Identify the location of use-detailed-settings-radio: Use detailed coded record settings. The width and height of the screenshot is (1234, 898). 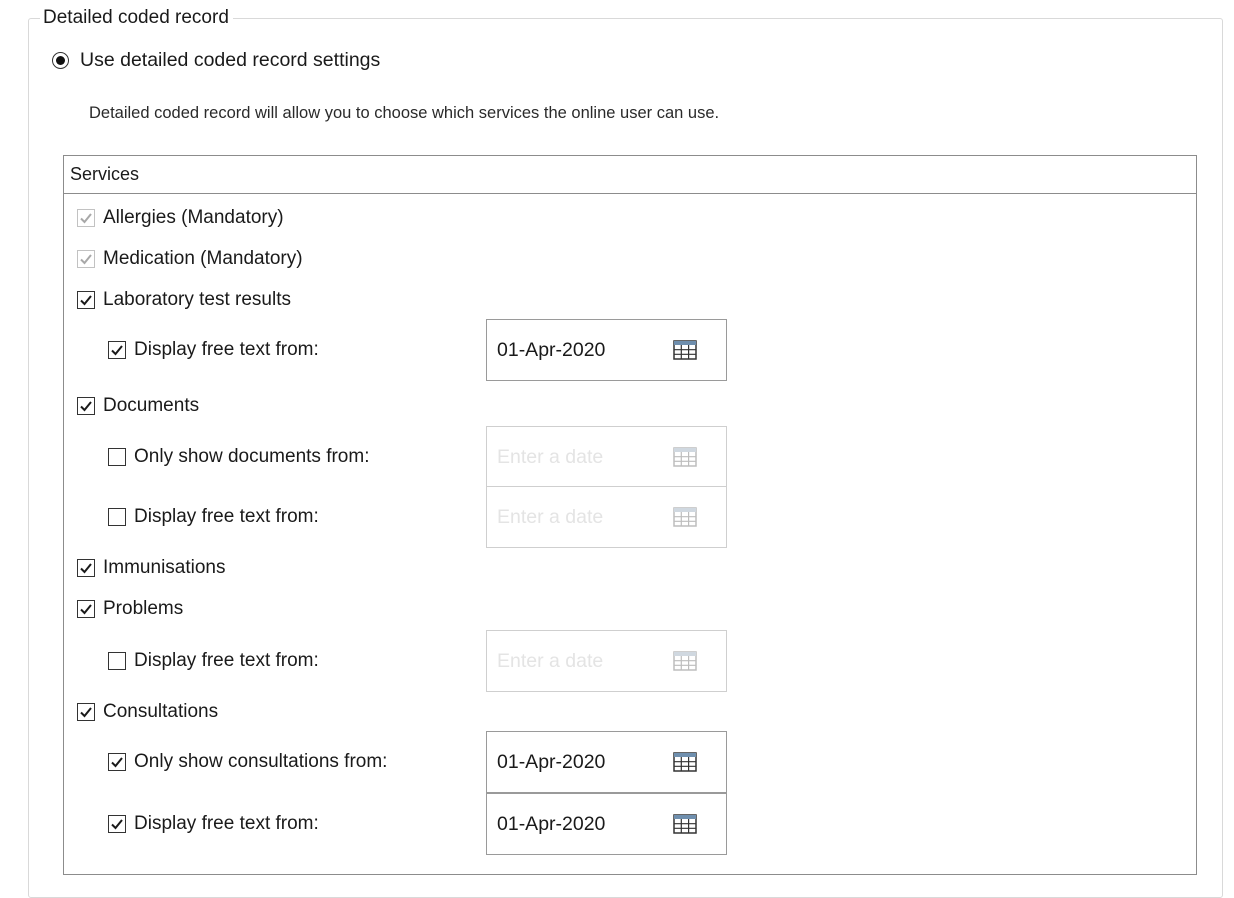
(216, 60).